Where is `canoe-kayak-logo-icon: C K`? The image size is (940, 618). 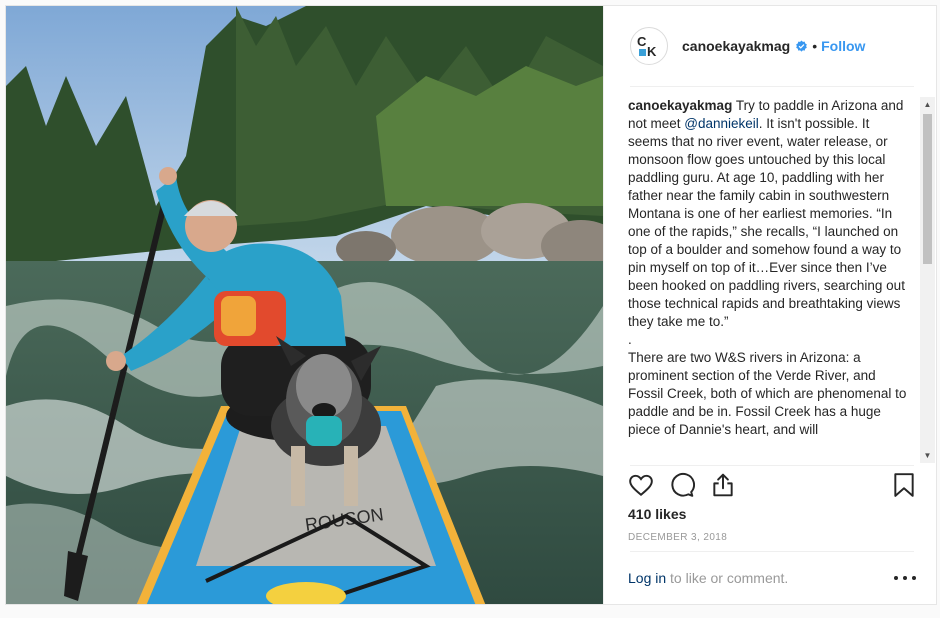 canoe-kayak-logo-icon: C K is located at coordinates (647, 46).